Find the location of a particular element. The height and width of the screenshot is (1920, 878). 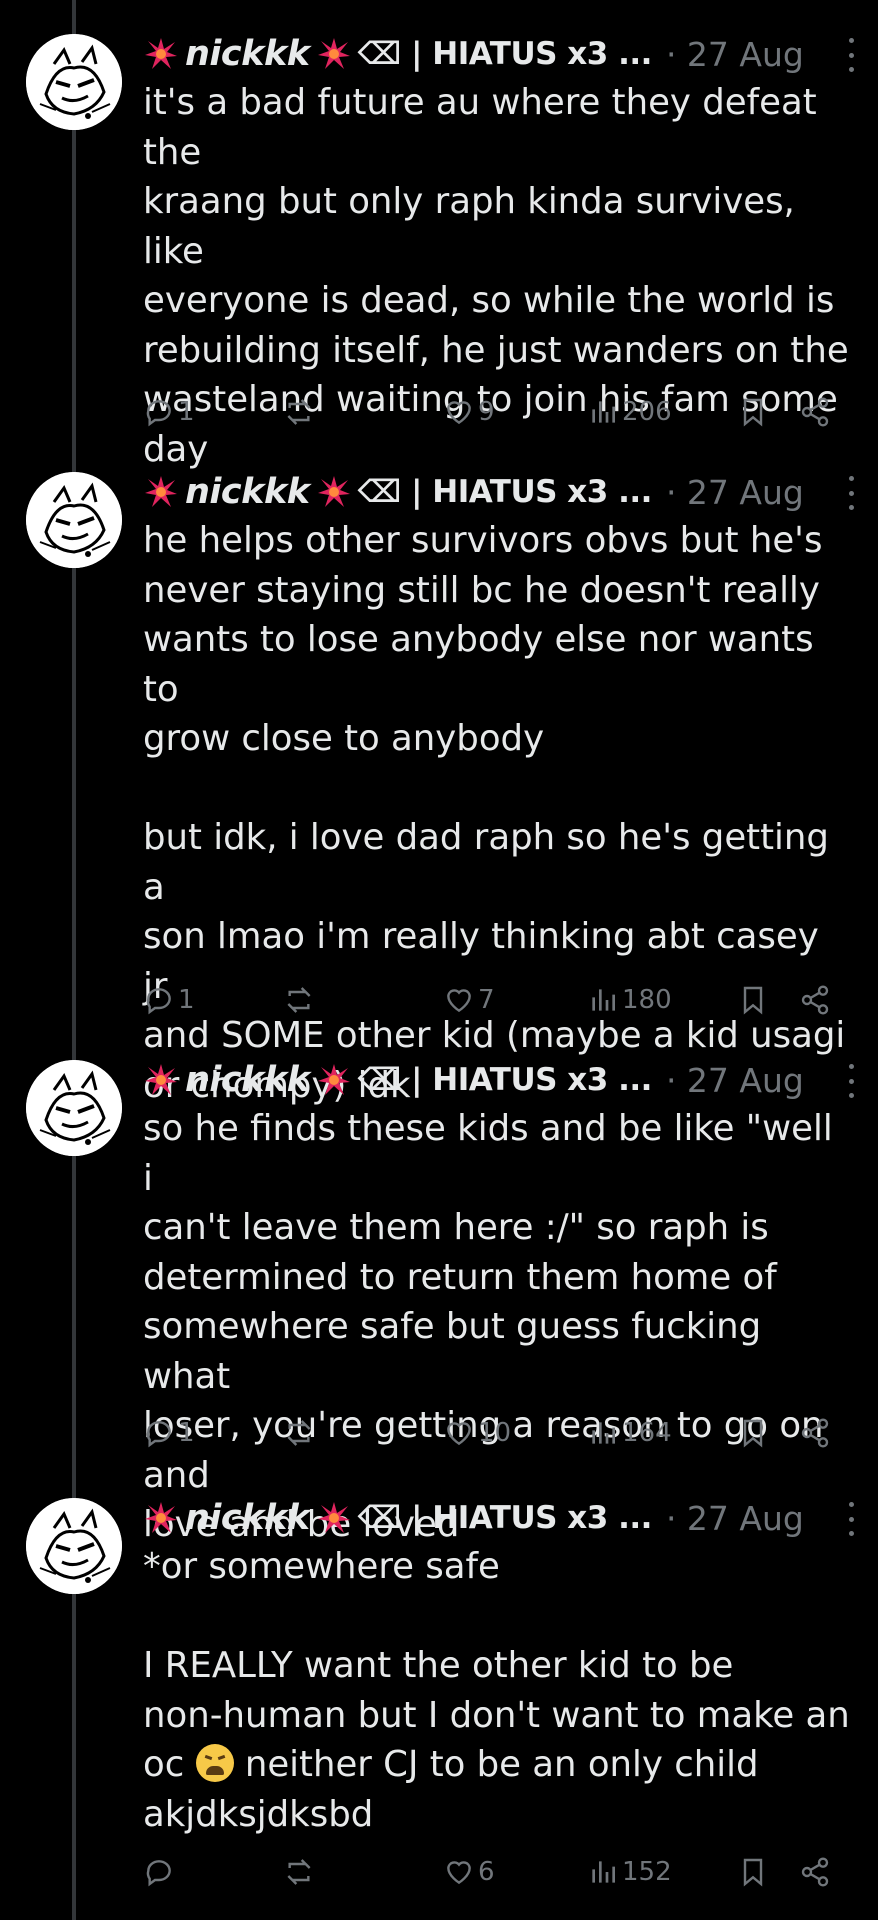

reply-button is located at coordinates (160, 1872).